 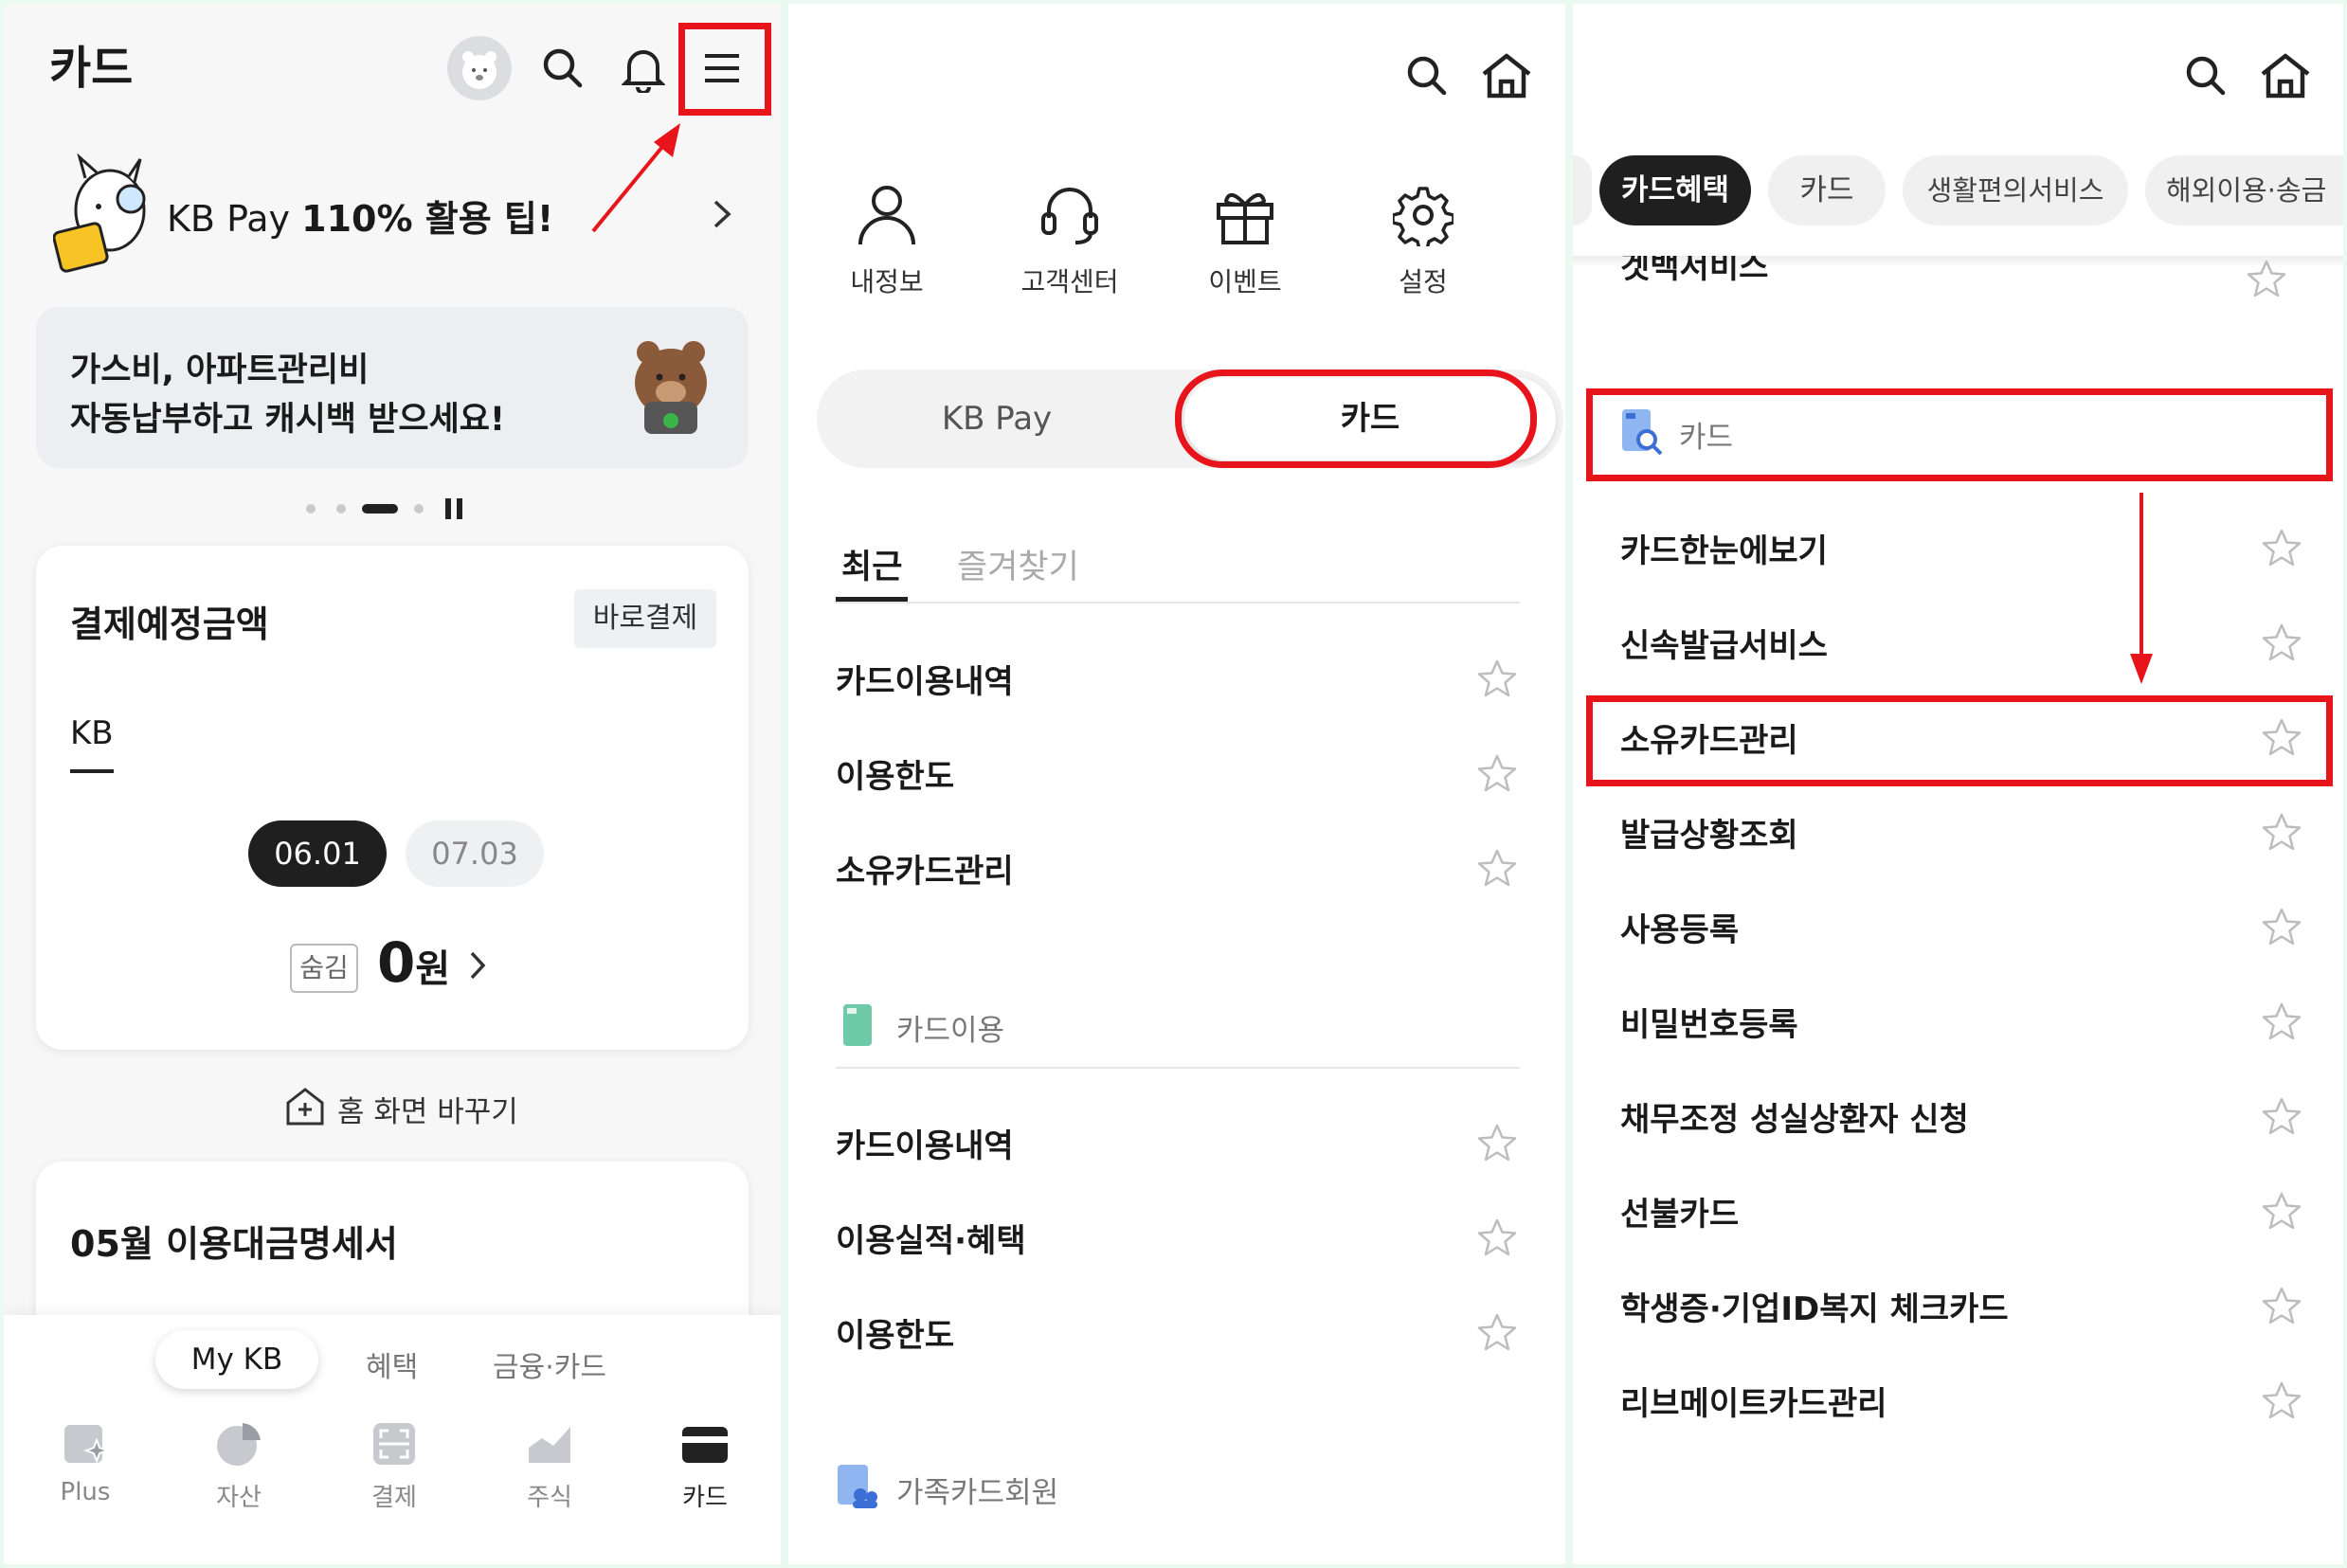 I want to click on headset-icon, so click(x=1069, y=216).